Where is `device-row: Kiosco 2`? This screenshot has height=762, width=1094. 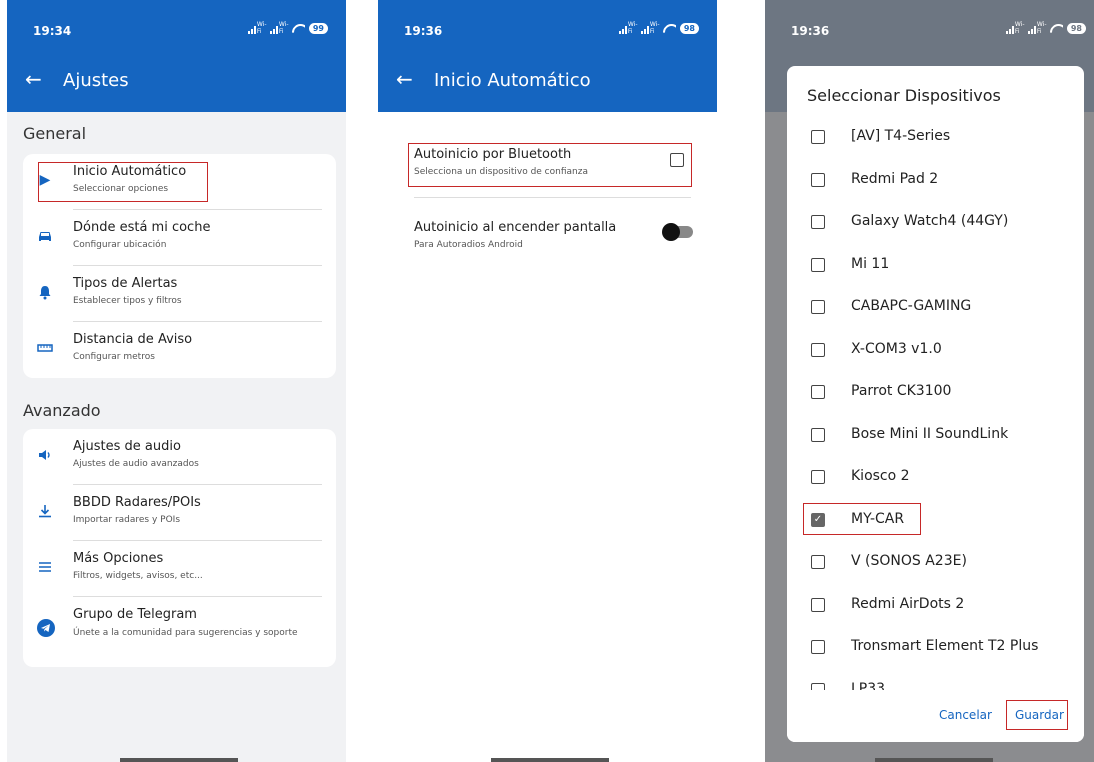 device-row: Kiosco 2 is located at coordinates (935, 477).